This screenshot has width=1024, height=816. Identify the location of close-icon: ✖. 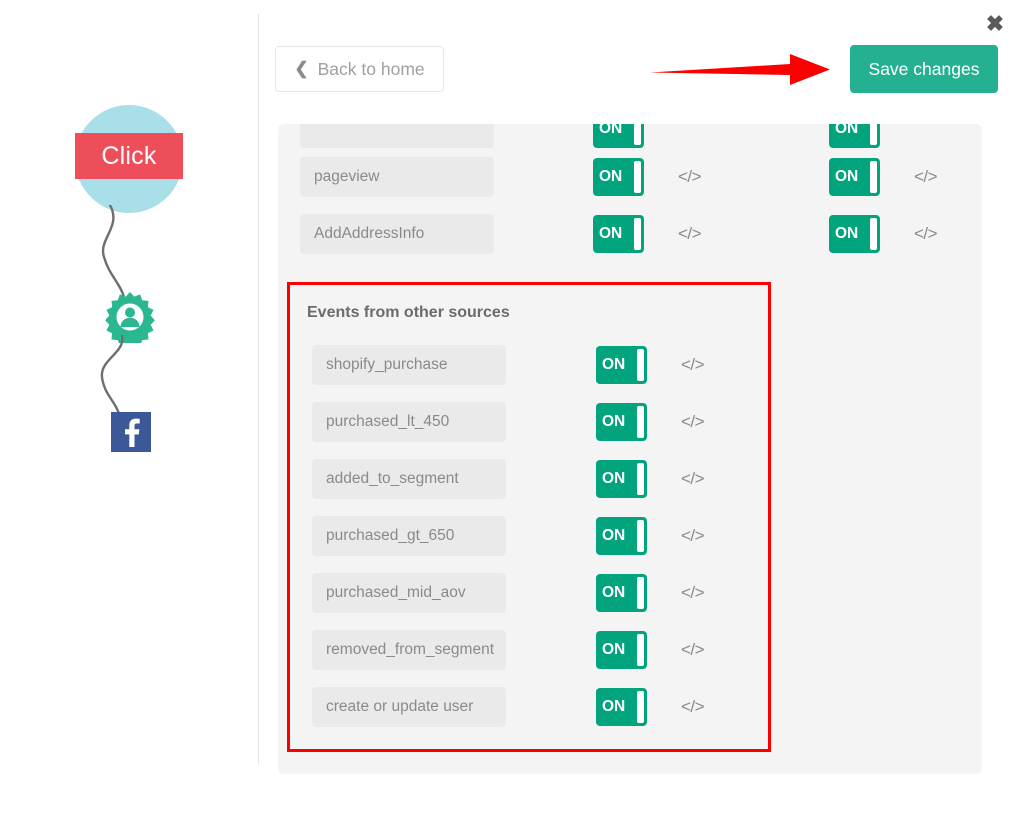
(995, 24).